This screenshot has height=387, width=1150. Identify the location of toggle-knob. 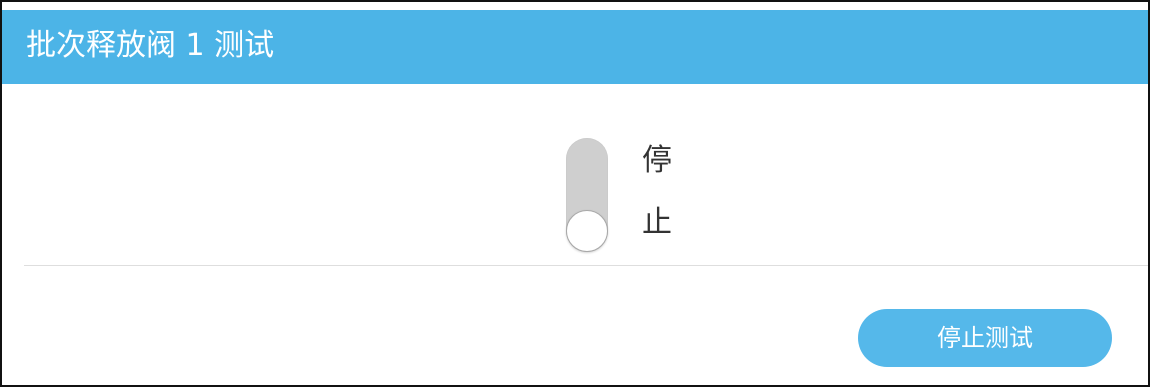
(587, 231).